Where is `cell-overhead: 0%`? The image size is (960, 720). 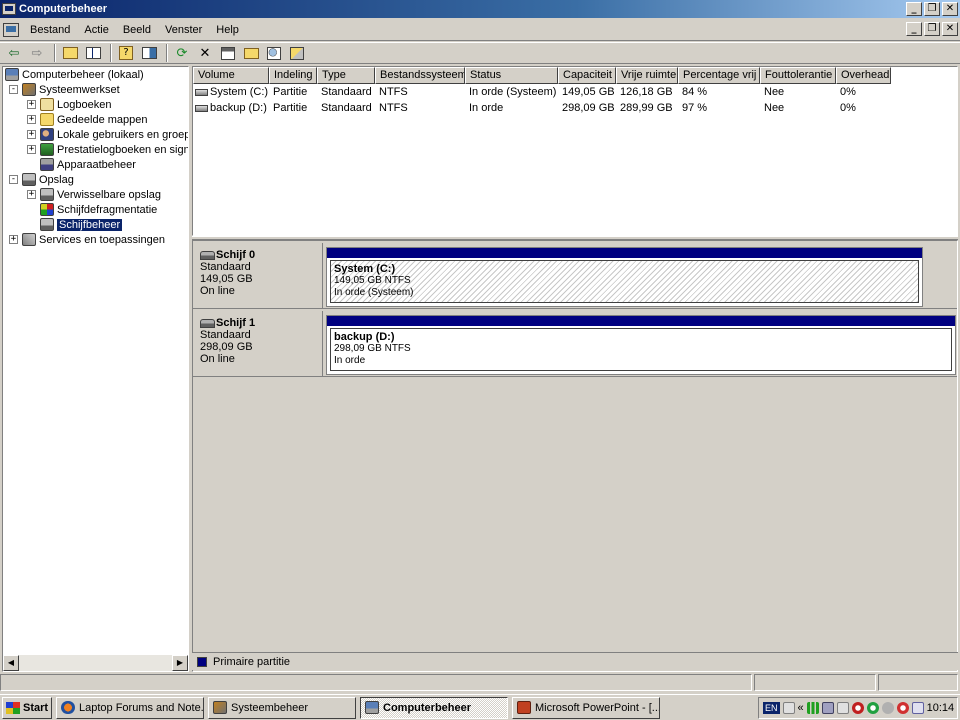
cell-overhead: 0% is located at coordinates (848, 108).